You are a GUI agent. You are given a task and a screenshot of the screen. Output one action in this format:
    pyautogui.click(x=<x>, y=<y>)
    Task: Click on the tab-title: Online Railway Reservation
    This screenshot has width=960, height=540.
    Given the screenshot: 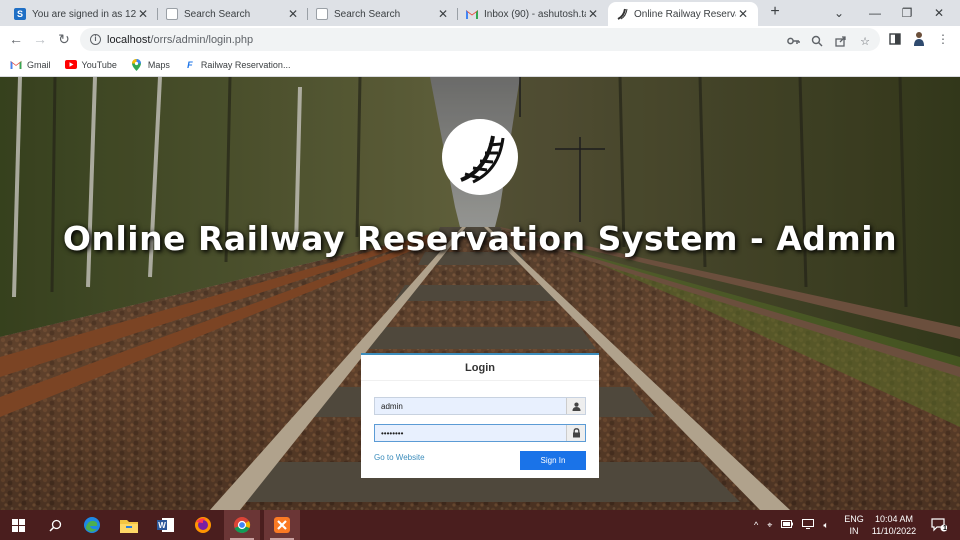 What is the action you would take?
    pyautogui.click(x=685, y=14)
    